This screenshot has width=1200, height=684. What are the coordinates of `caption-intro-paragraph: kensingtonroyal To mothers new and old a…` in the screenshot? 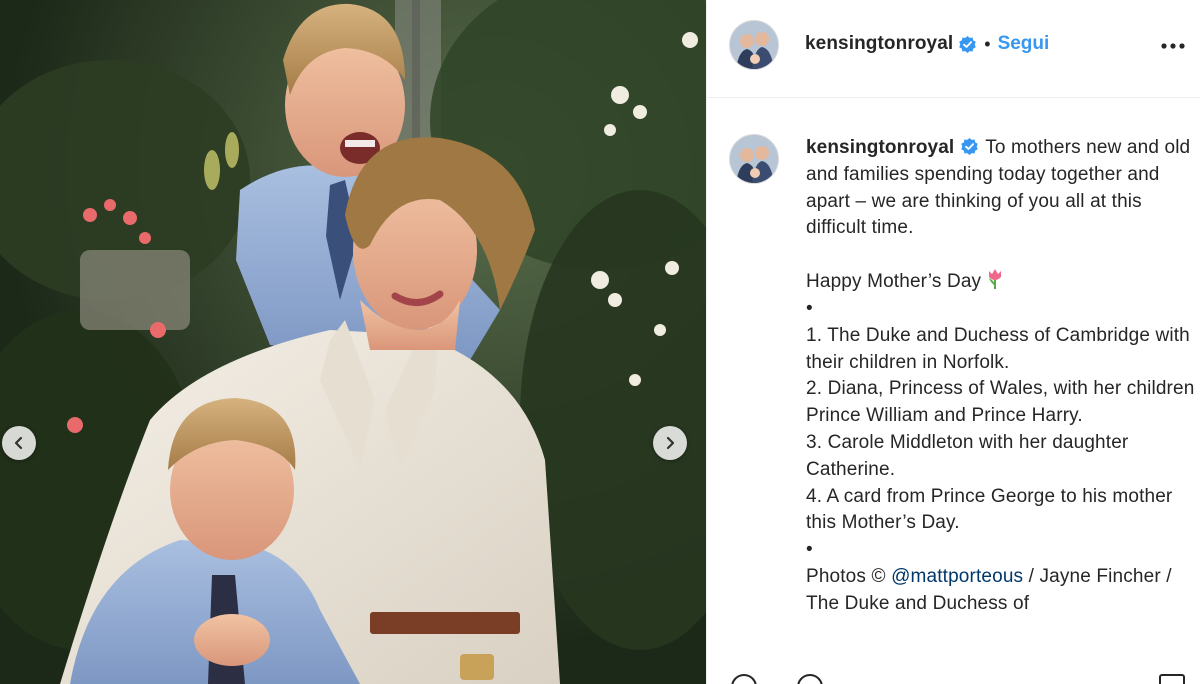 It's located at (1001, 188).